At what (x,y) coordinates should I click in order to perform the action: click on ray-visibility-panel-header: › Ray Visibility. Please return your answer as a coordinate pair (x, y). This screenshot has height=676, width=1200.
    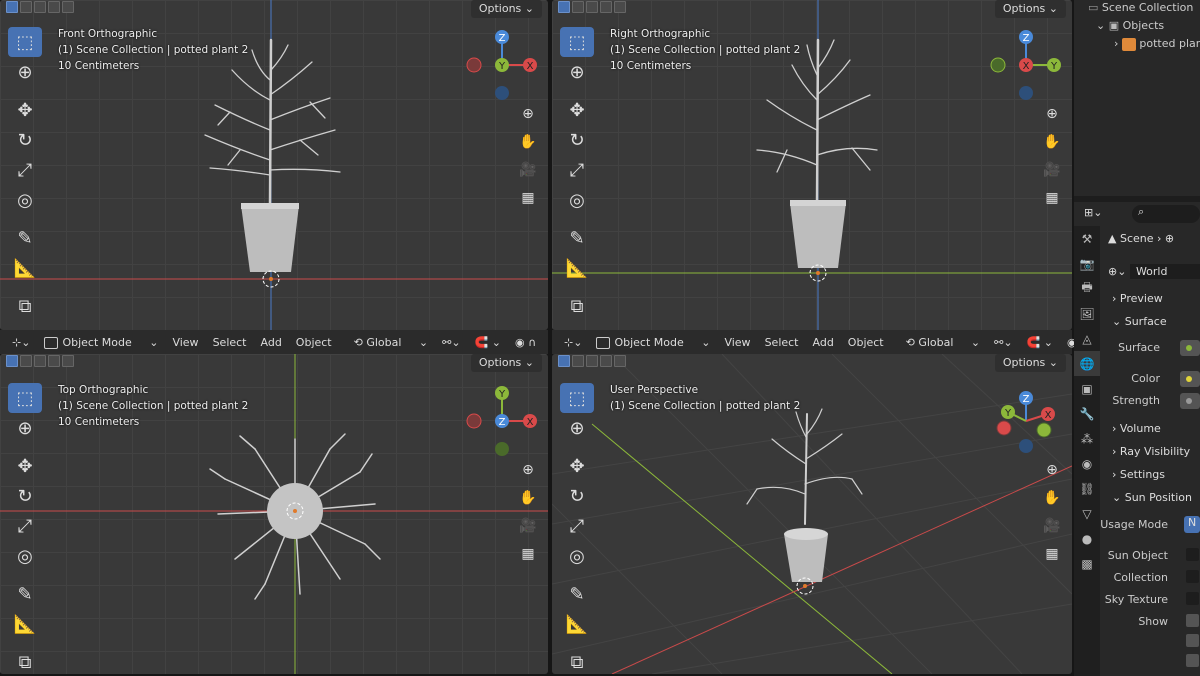
    Looking at the image, I should click on (1151, 451).